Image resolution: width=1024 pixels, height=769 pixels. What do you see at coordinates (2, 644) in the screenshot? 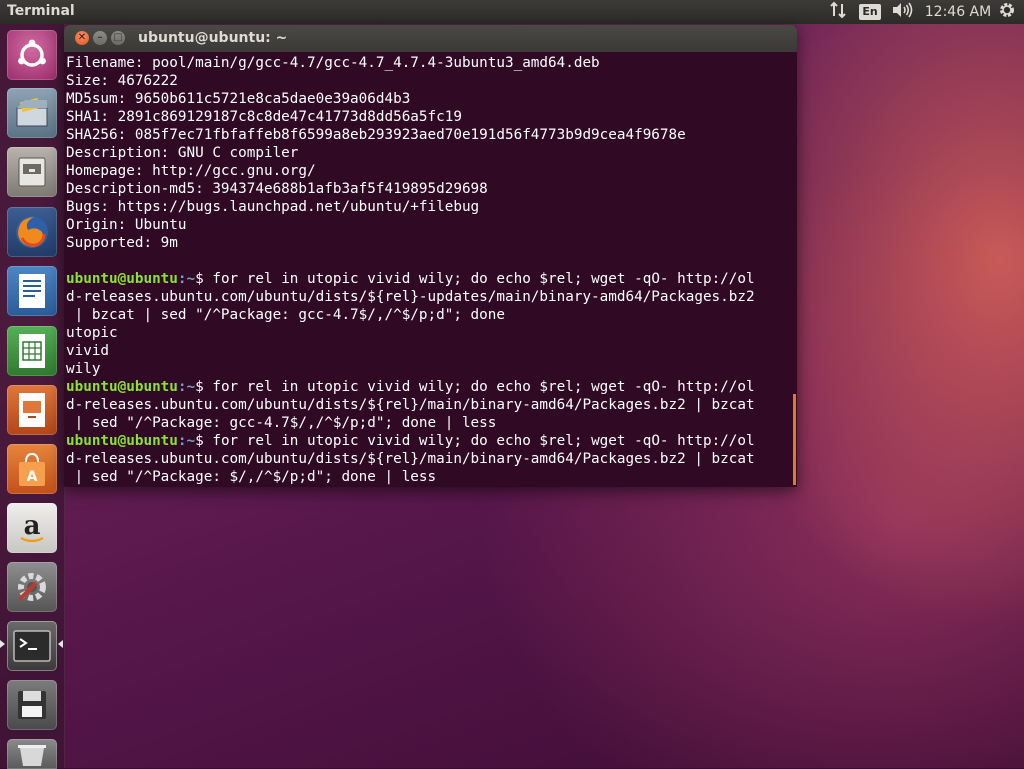
I see `launcher-active-pip-left` at bounding box center [2, 644].